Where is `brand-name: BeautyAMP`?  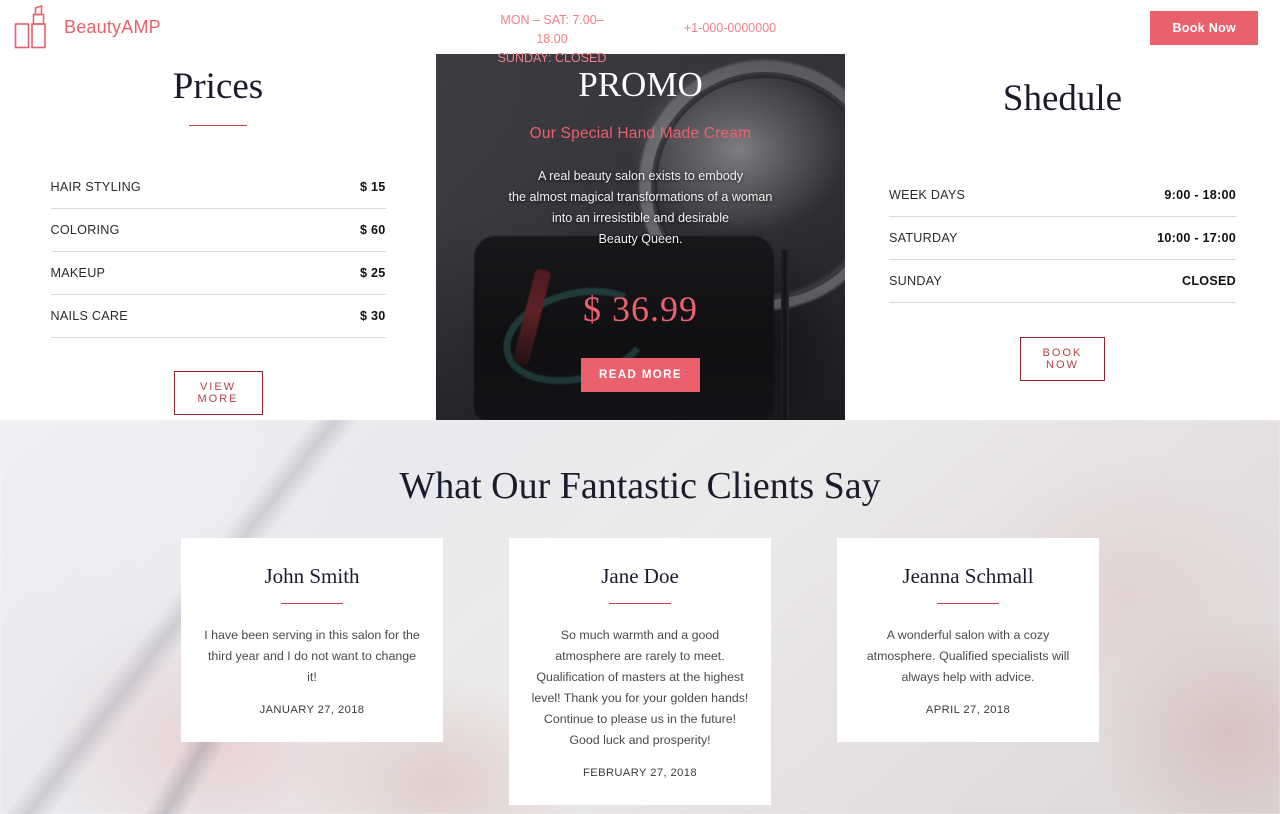
brand-name: BeautyAMP is located at coordinates (112, 26).